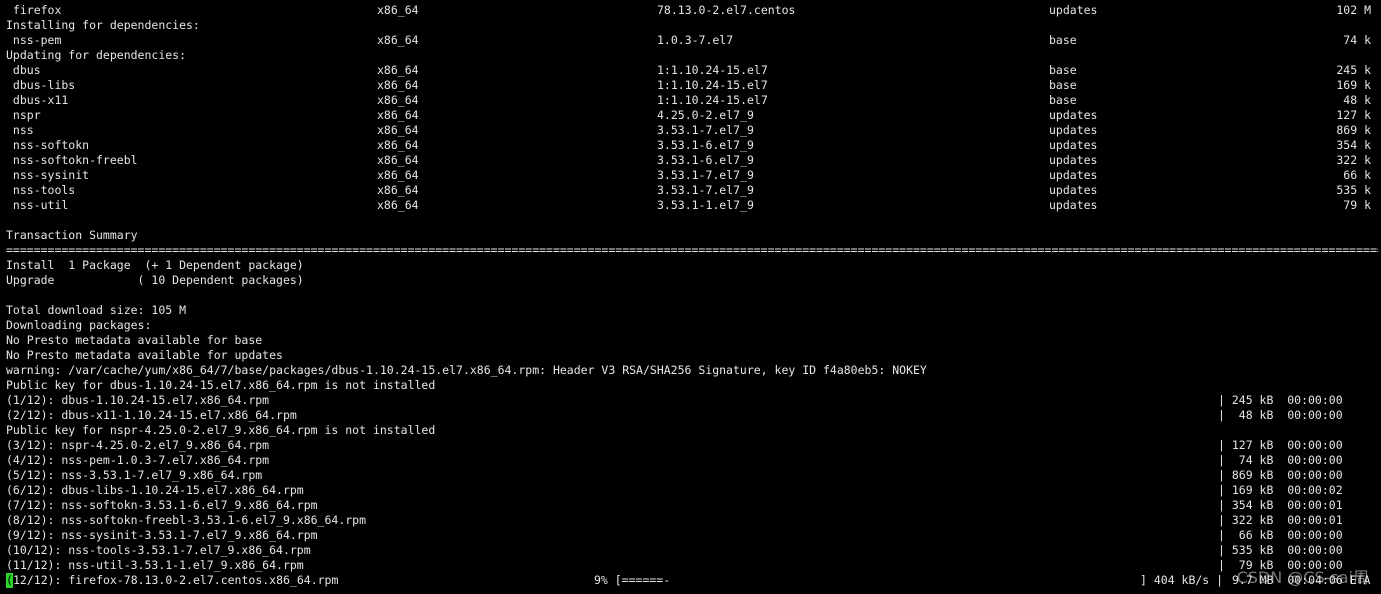  I want to click on package-row: nss-pem x86_64 1.0.3-7.el7 base 74 k, so click(690, 40).